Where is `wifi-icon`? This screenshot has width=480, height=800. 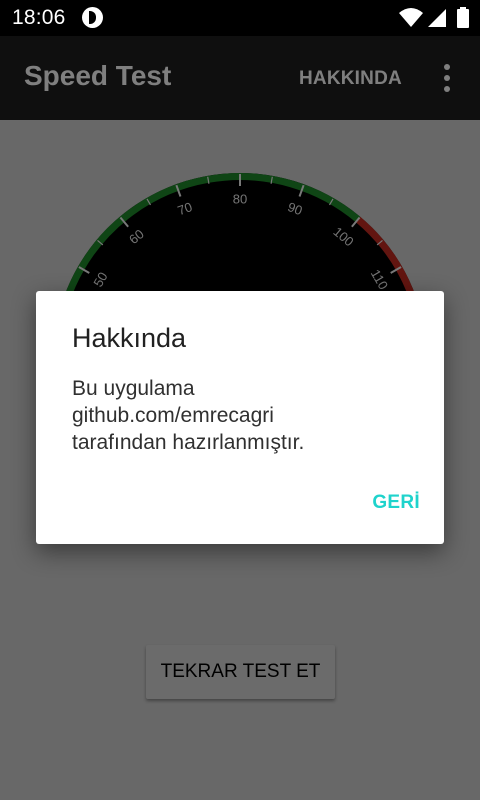 wifi-icon is located at coordinates (411, 17).